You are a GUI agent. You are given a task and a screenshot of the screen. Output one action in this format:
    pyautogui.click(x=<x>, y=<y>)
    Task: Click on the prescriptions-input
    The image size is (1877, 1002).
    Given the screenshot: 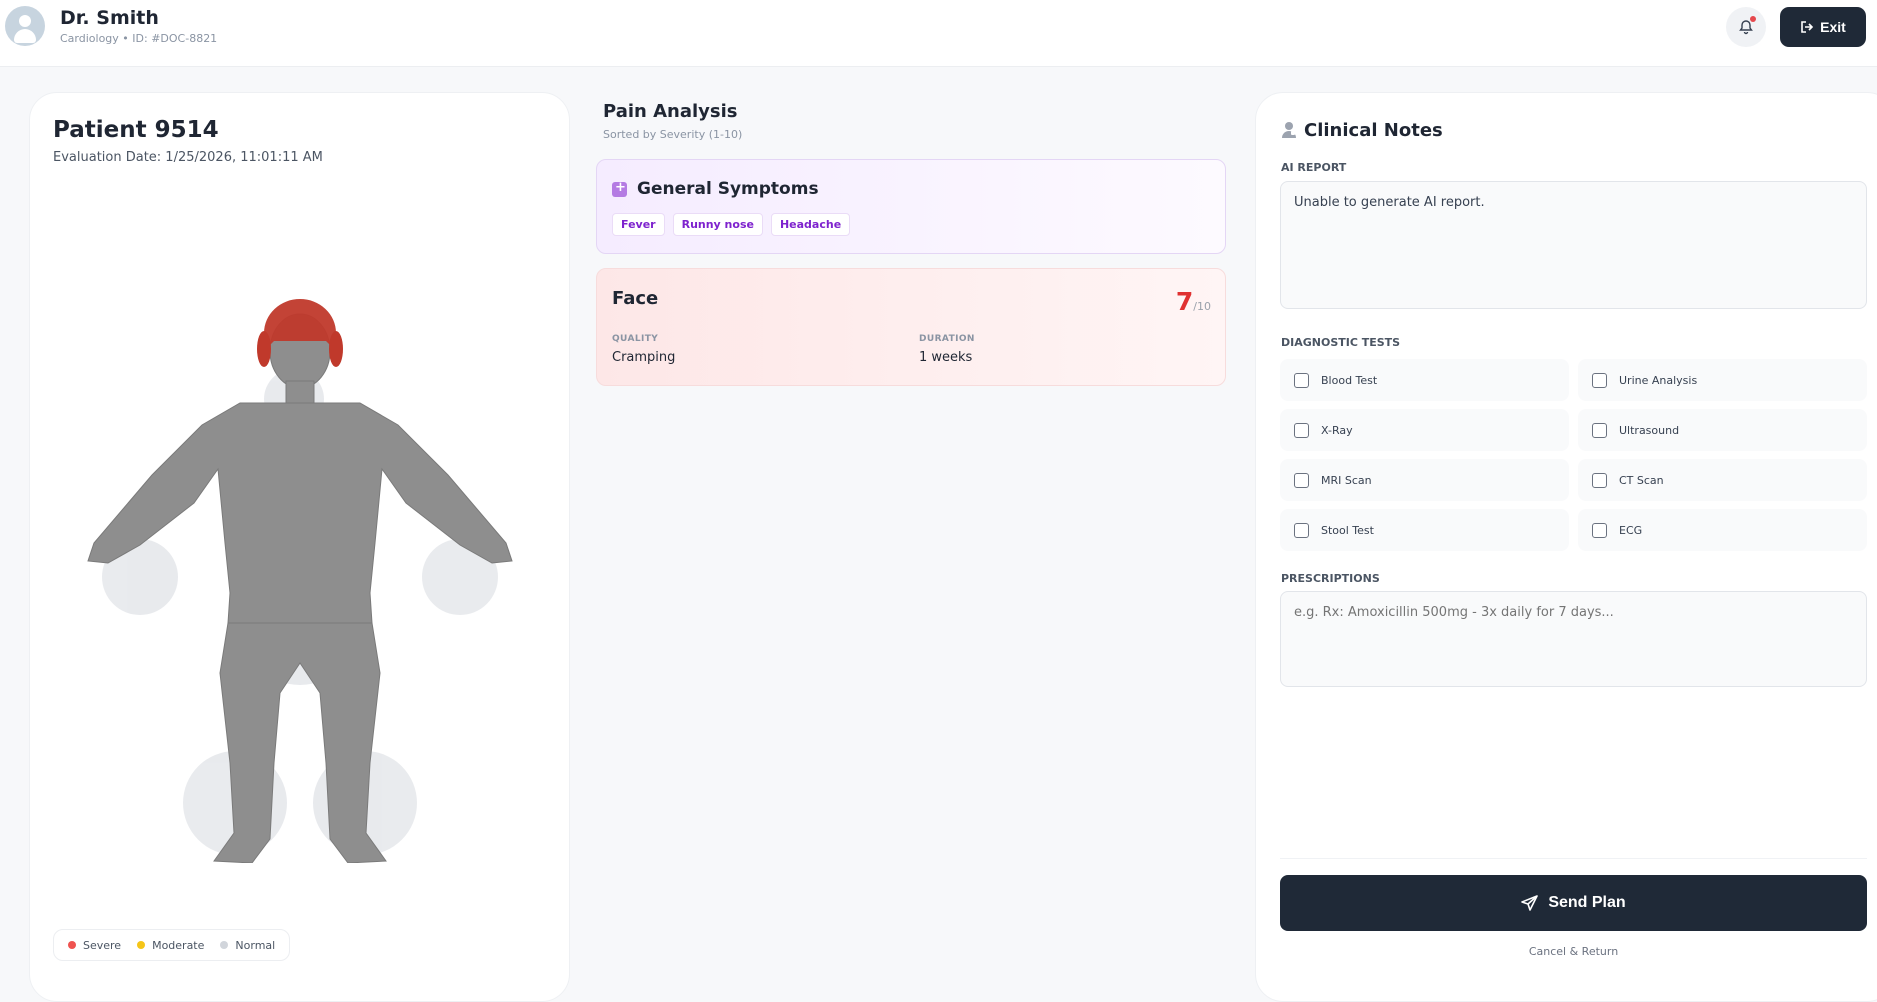 What is the action you would take?
    pyautogui.click(x=1573, y=639)
    